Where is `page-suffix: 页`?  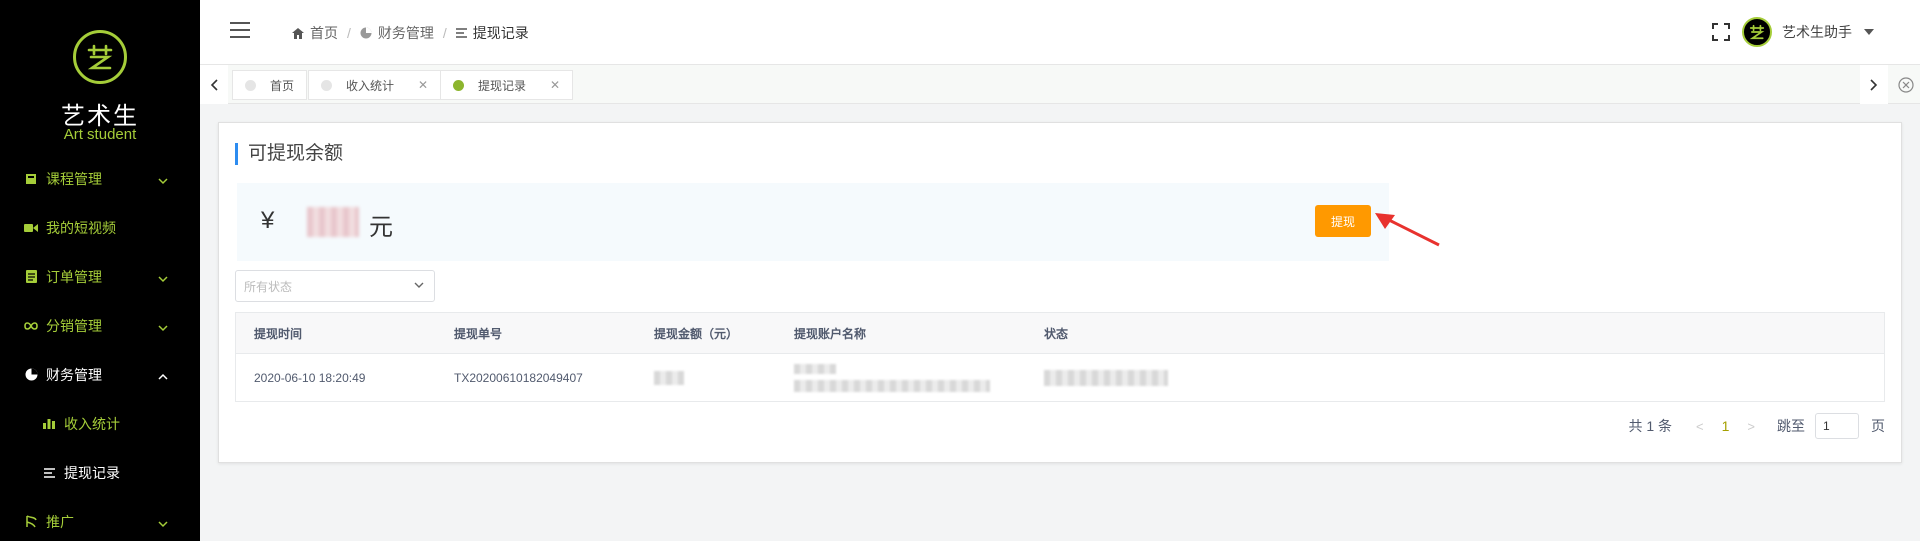 page-suffix: 页 is located at coordinates (1878, 426).